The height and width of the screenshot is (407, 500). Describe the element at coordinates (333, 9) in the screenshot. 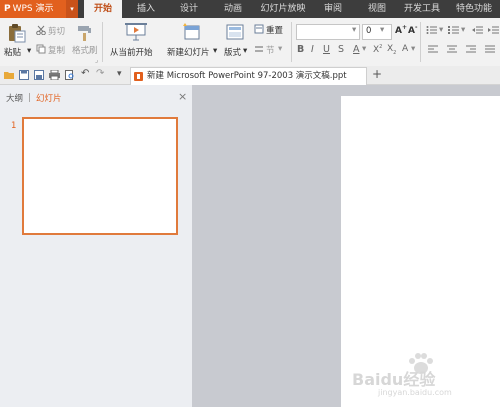

I see `tab-review: 审阅` at that location.